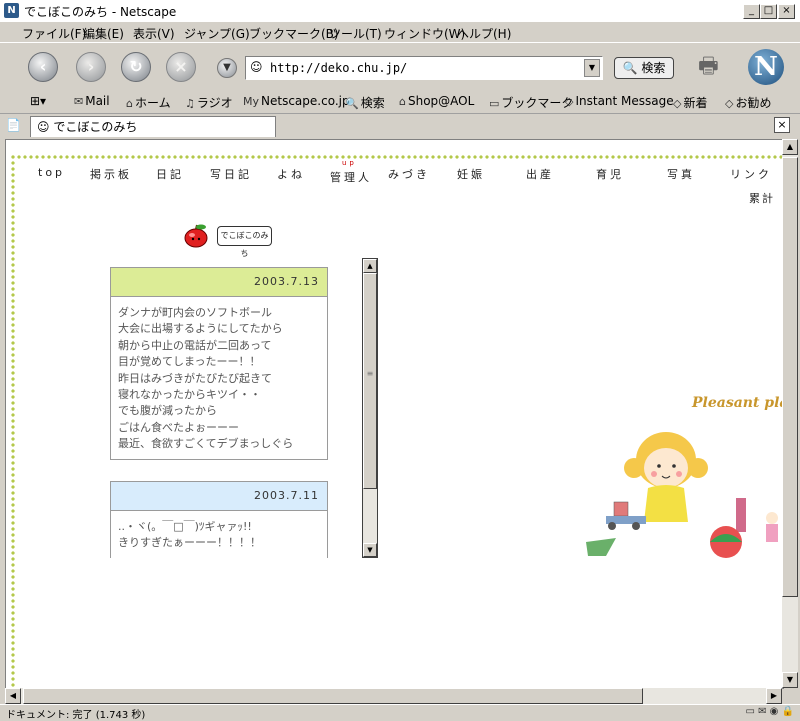 The width and height of the screenshot is (800, 721). What do you see at coordinates (251, 101) in the screenshot?
I see `my-icon: My` at bounding box center [251, 101].